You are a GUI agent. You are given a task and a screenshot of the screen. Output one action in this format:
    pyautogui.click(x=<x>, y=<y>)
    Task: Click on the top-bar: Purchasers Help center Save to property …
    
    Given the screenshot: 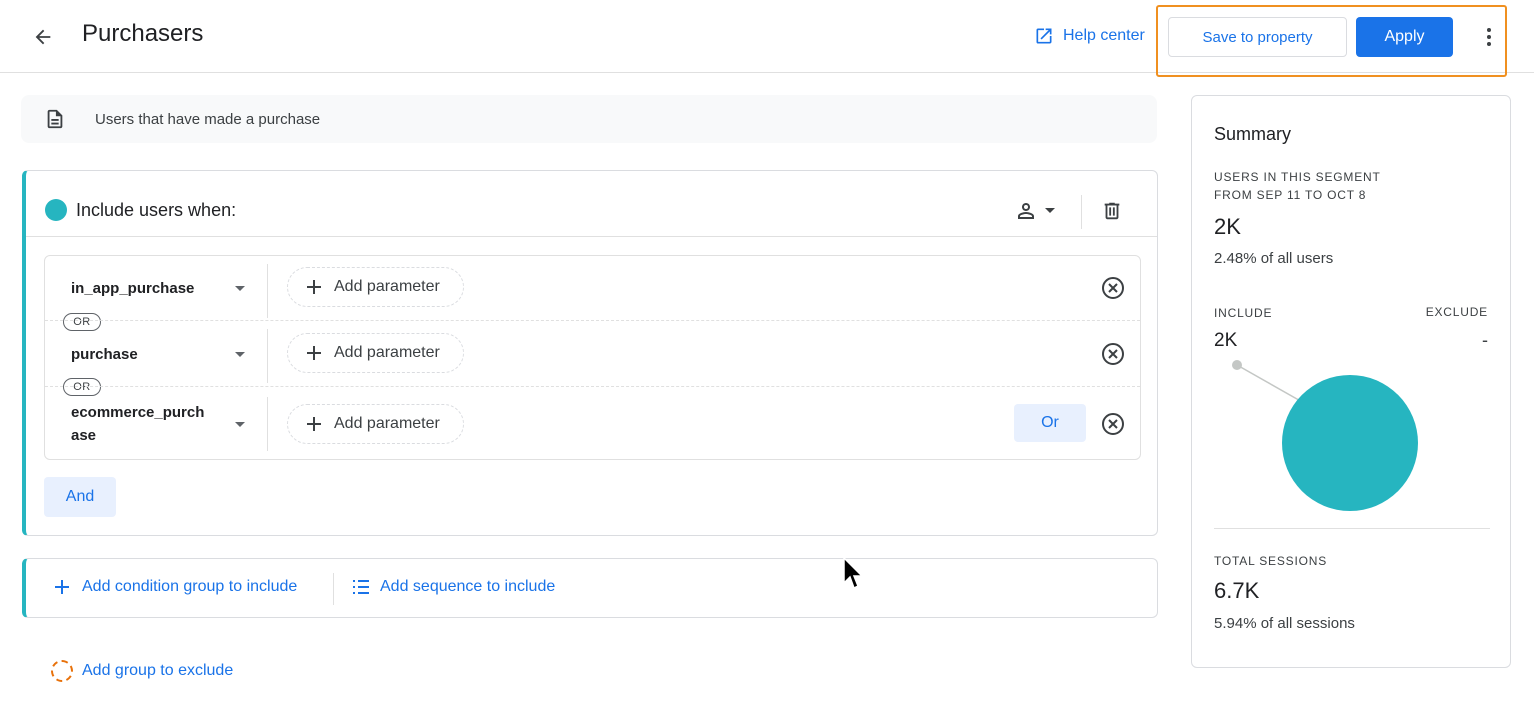 What is the action you would take?
    pyautogui.click(x=767, y=38)
    